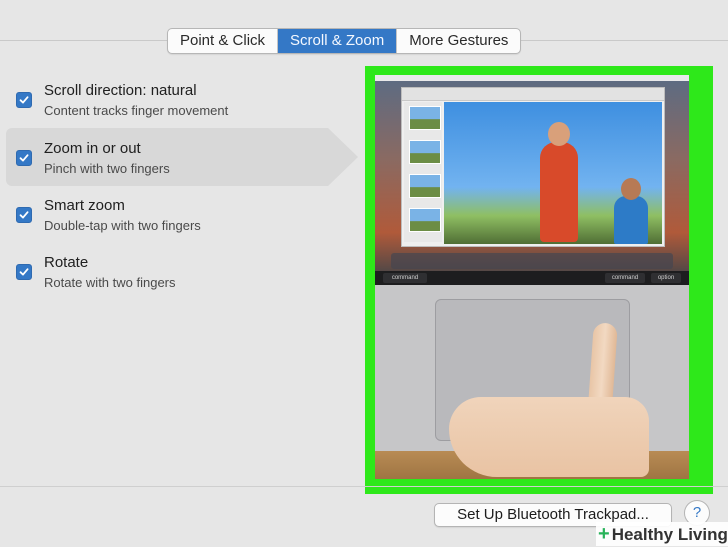 The height and width of the screenshot is (547, 728). What do you see at coordinates (182, 157) in the screenshot?
I see `option-zoom-in-or-out: Zoom in or out Pinch with two fingers` at bounding box center [182, 157].